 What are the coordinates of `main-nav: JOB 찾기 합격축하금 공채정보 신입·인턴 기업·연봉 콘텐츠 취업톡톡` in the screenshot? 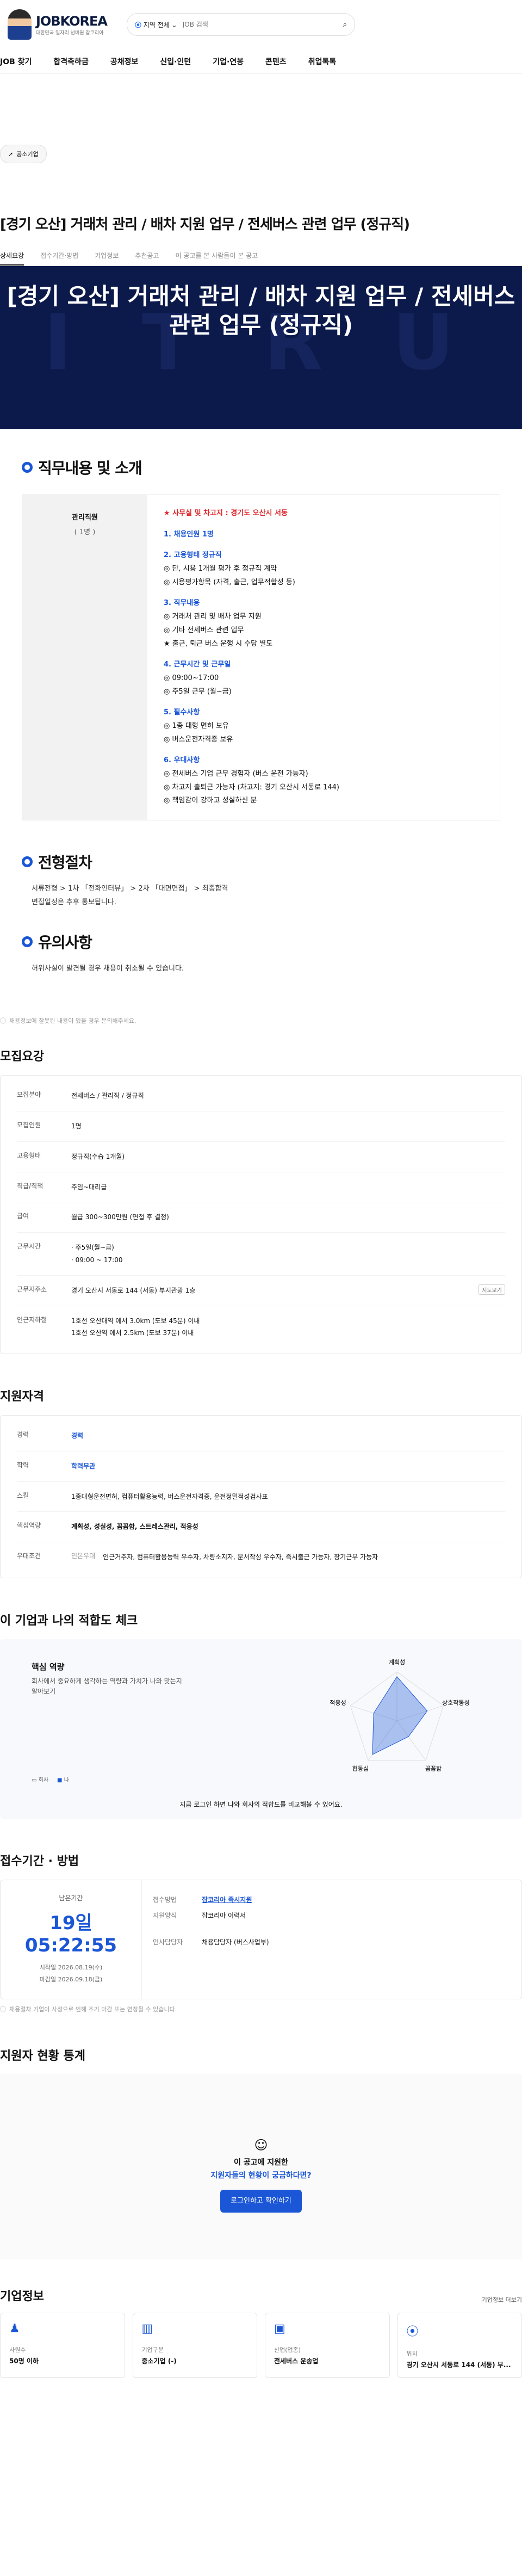 It's located at (261, 61).